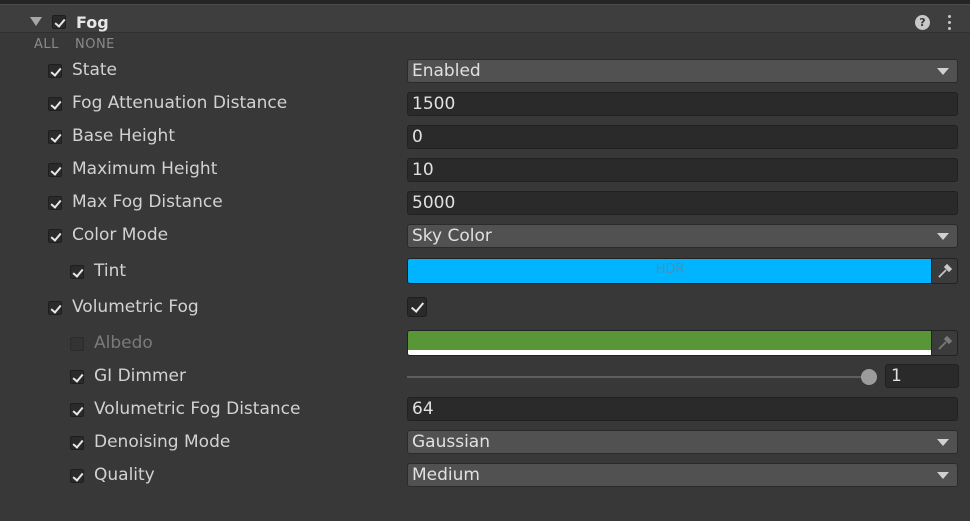 The width and height of the screenshot is (970, 521). What do you see at coordinates (135, 307) in the screenshot?
I see `volumetric-label: Volumetric Fog` at bounding box center [135, 307].